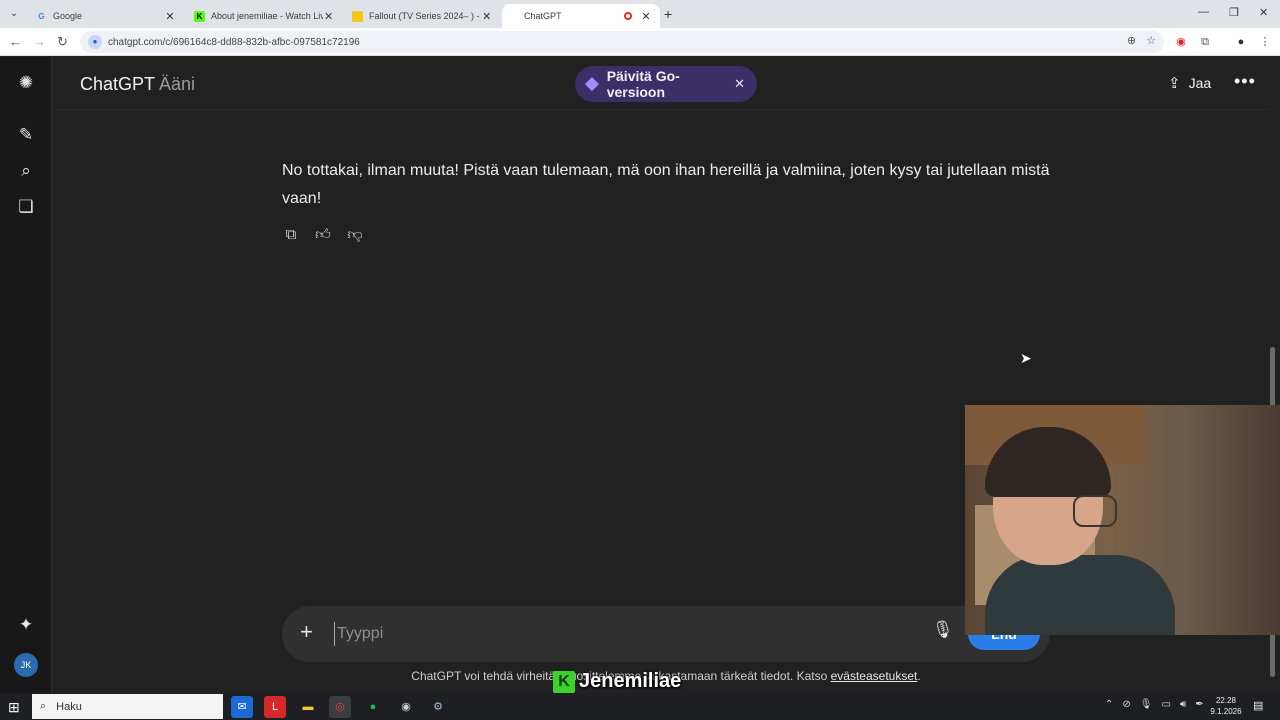 This screenshot has width=1280, height=720. I want to click on restore-icon: ❐, so click(1234, 12).